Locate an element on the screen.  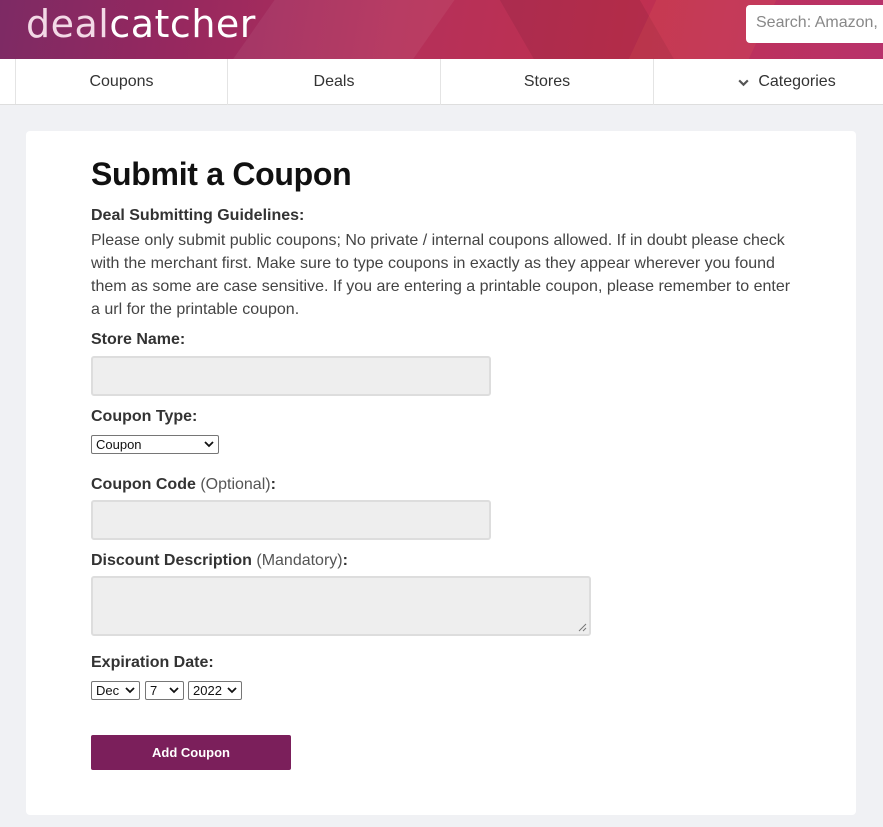
coupon-code-label: Coupon Code (Optional): is located at coordinates (183, 485).